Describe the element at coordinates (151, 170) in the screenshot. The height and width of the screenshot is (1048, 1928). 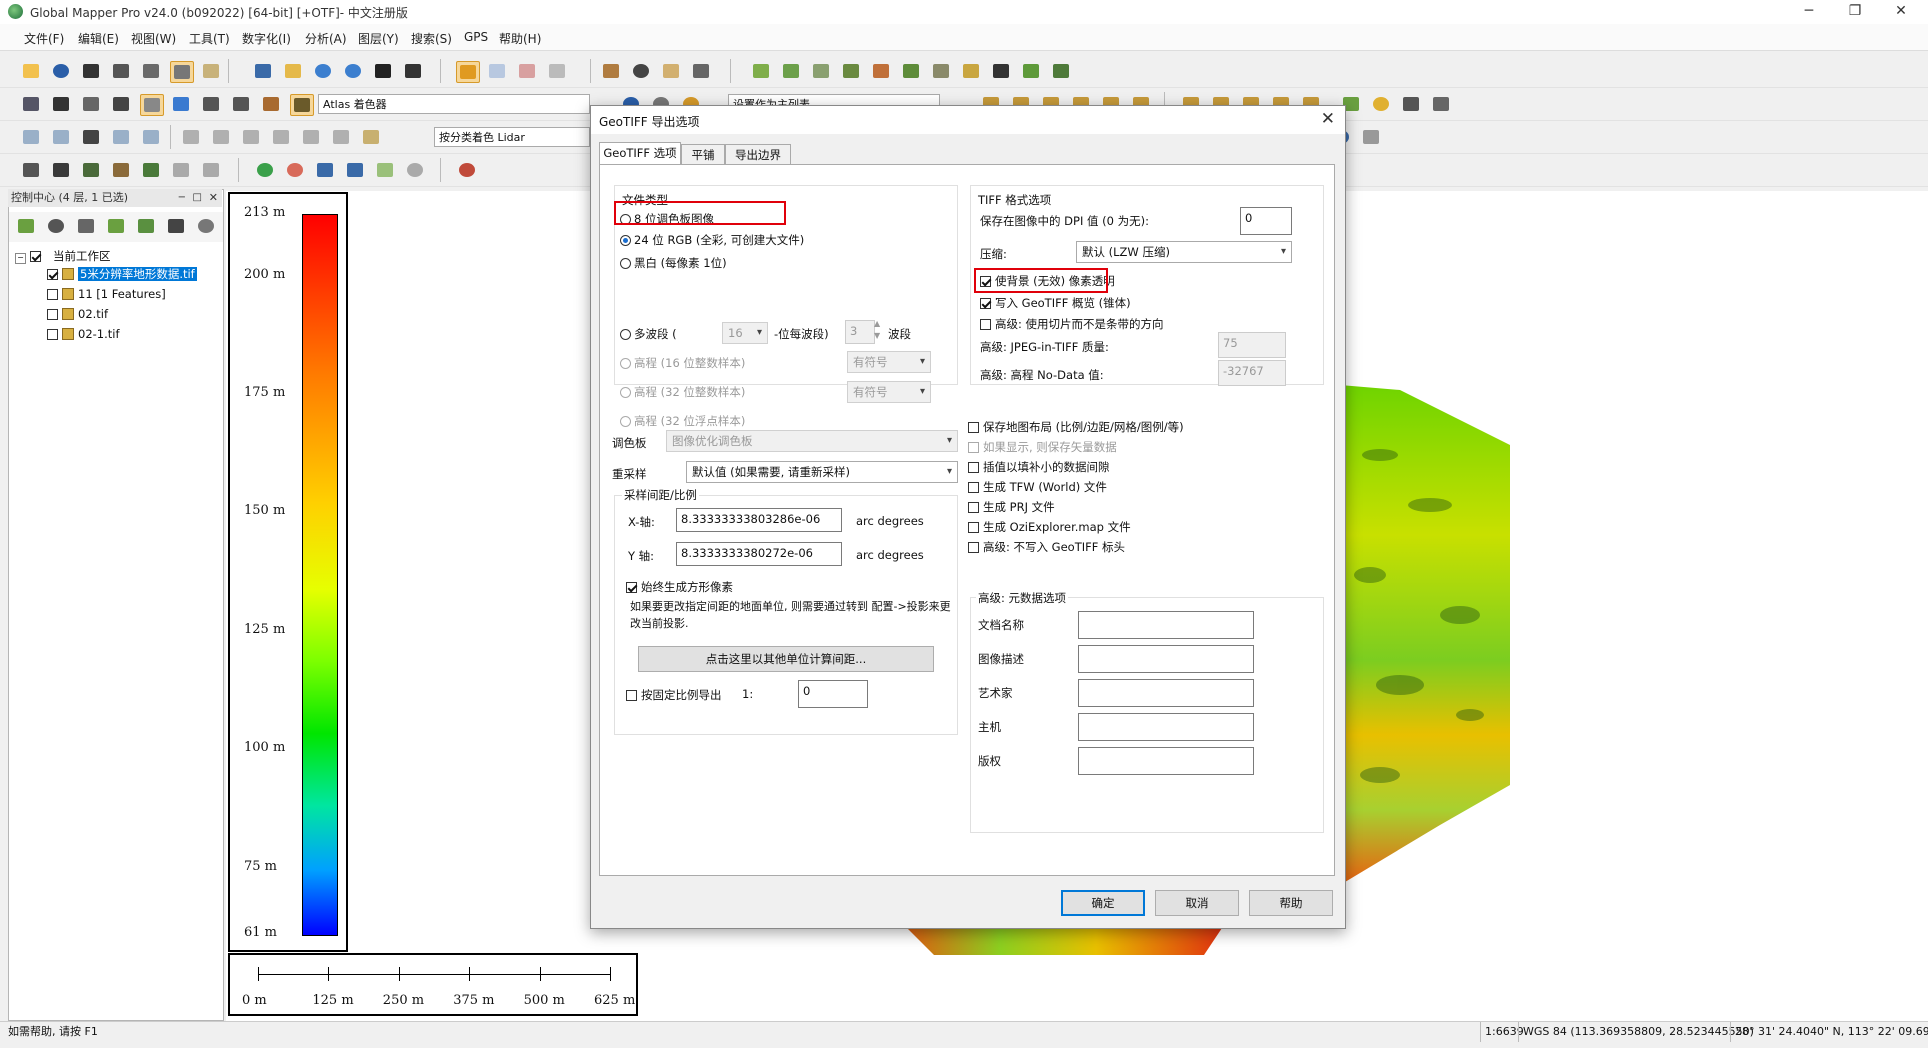
I see `pole-icon` at that location.